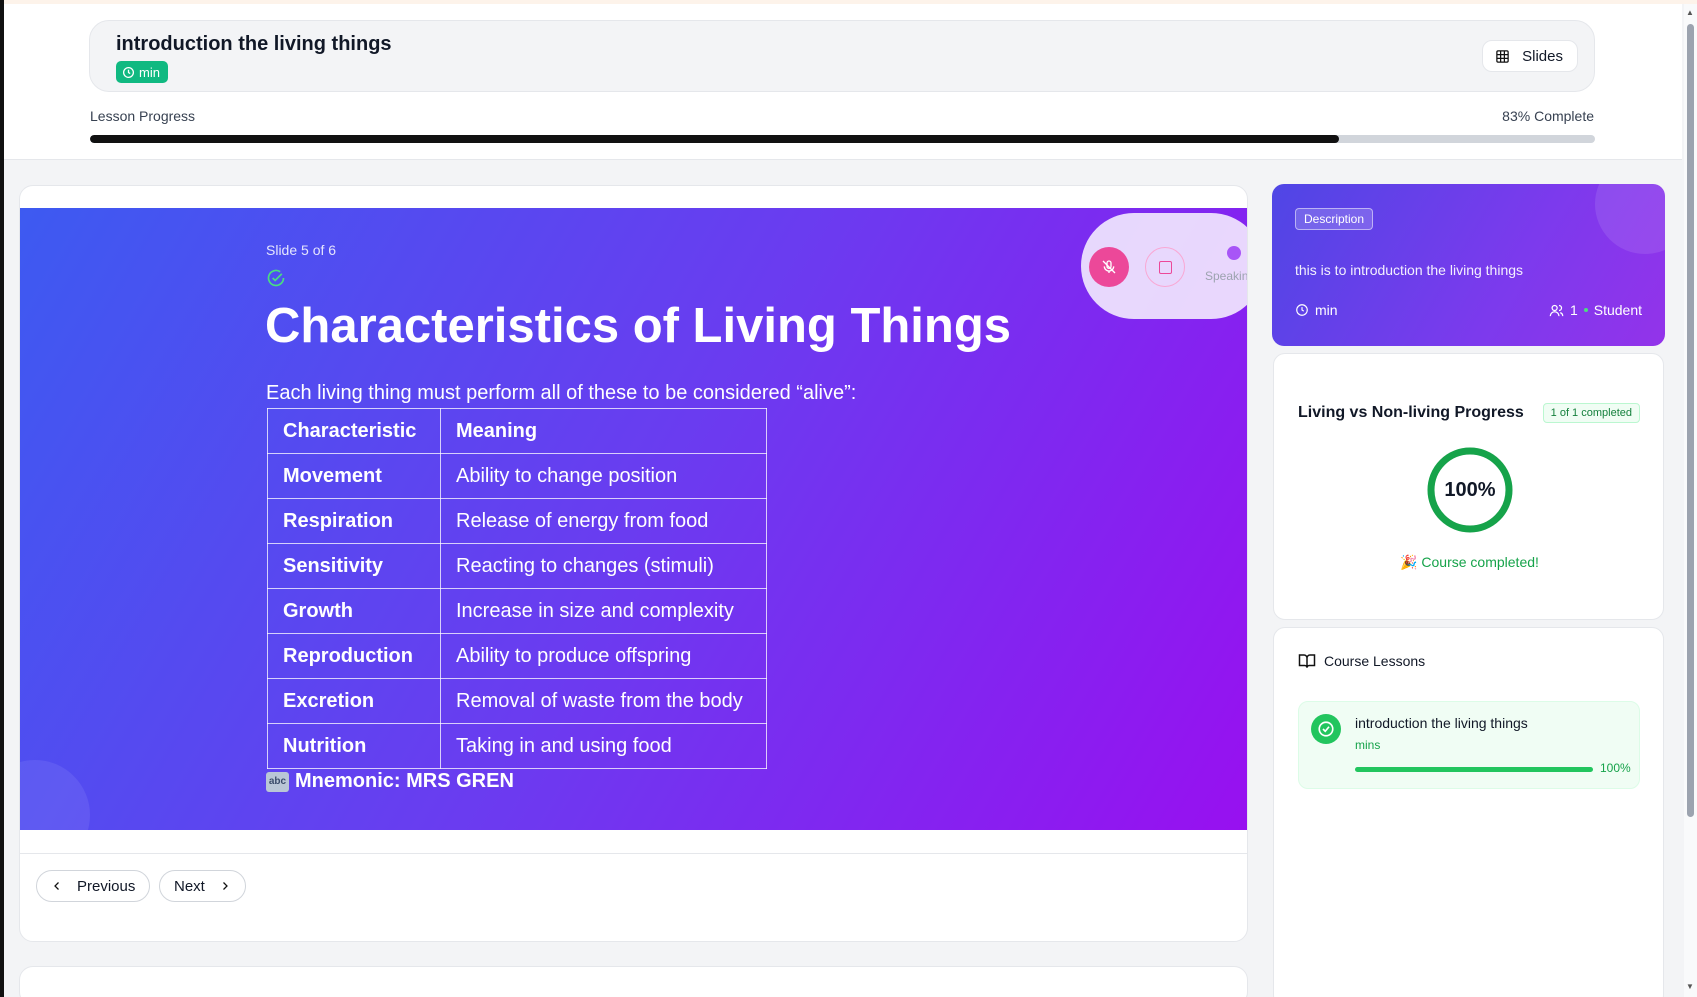 The image size is (1697, 997). What do you see at coordinates (1469, 745) in the screenshot?
I see `lesson-item: introduction the living things mins 100%` at bounding box center [1469, 745].